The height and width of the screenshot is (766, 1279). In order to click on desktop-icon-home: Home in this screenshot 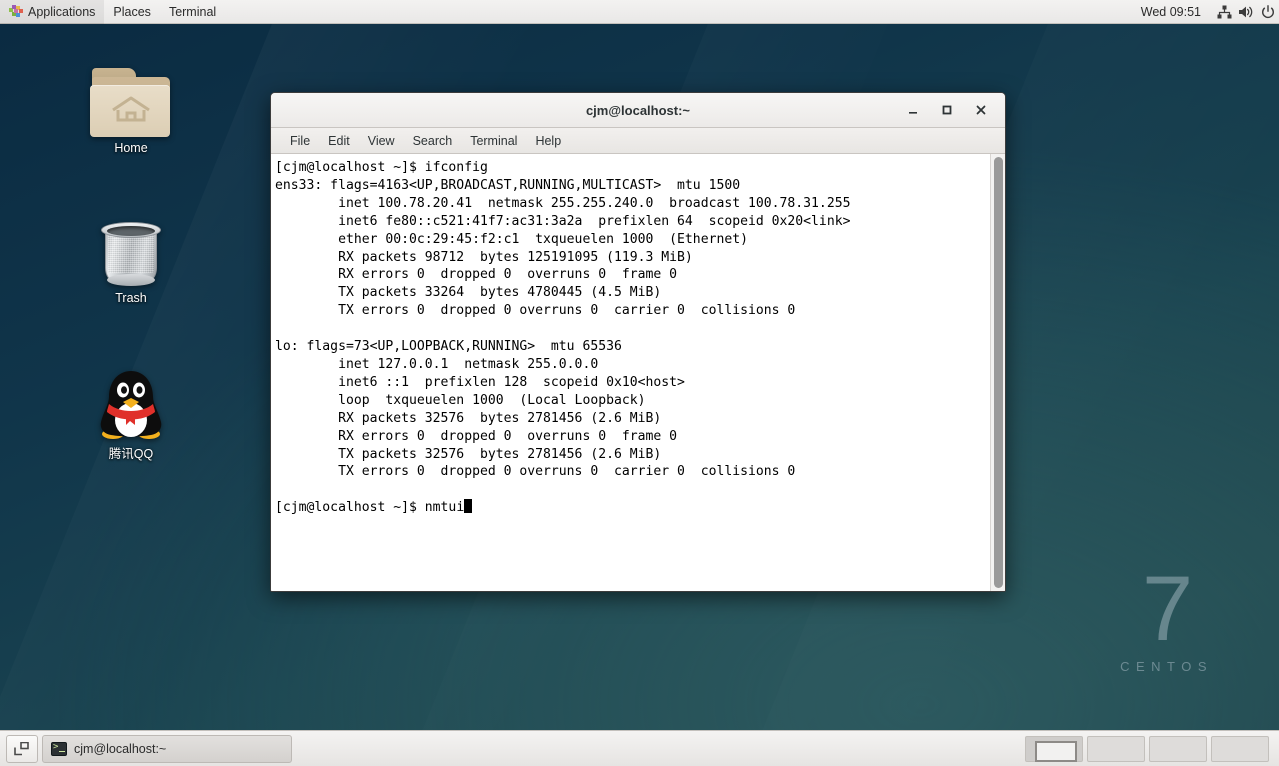, I will do `click(131, 112)`.